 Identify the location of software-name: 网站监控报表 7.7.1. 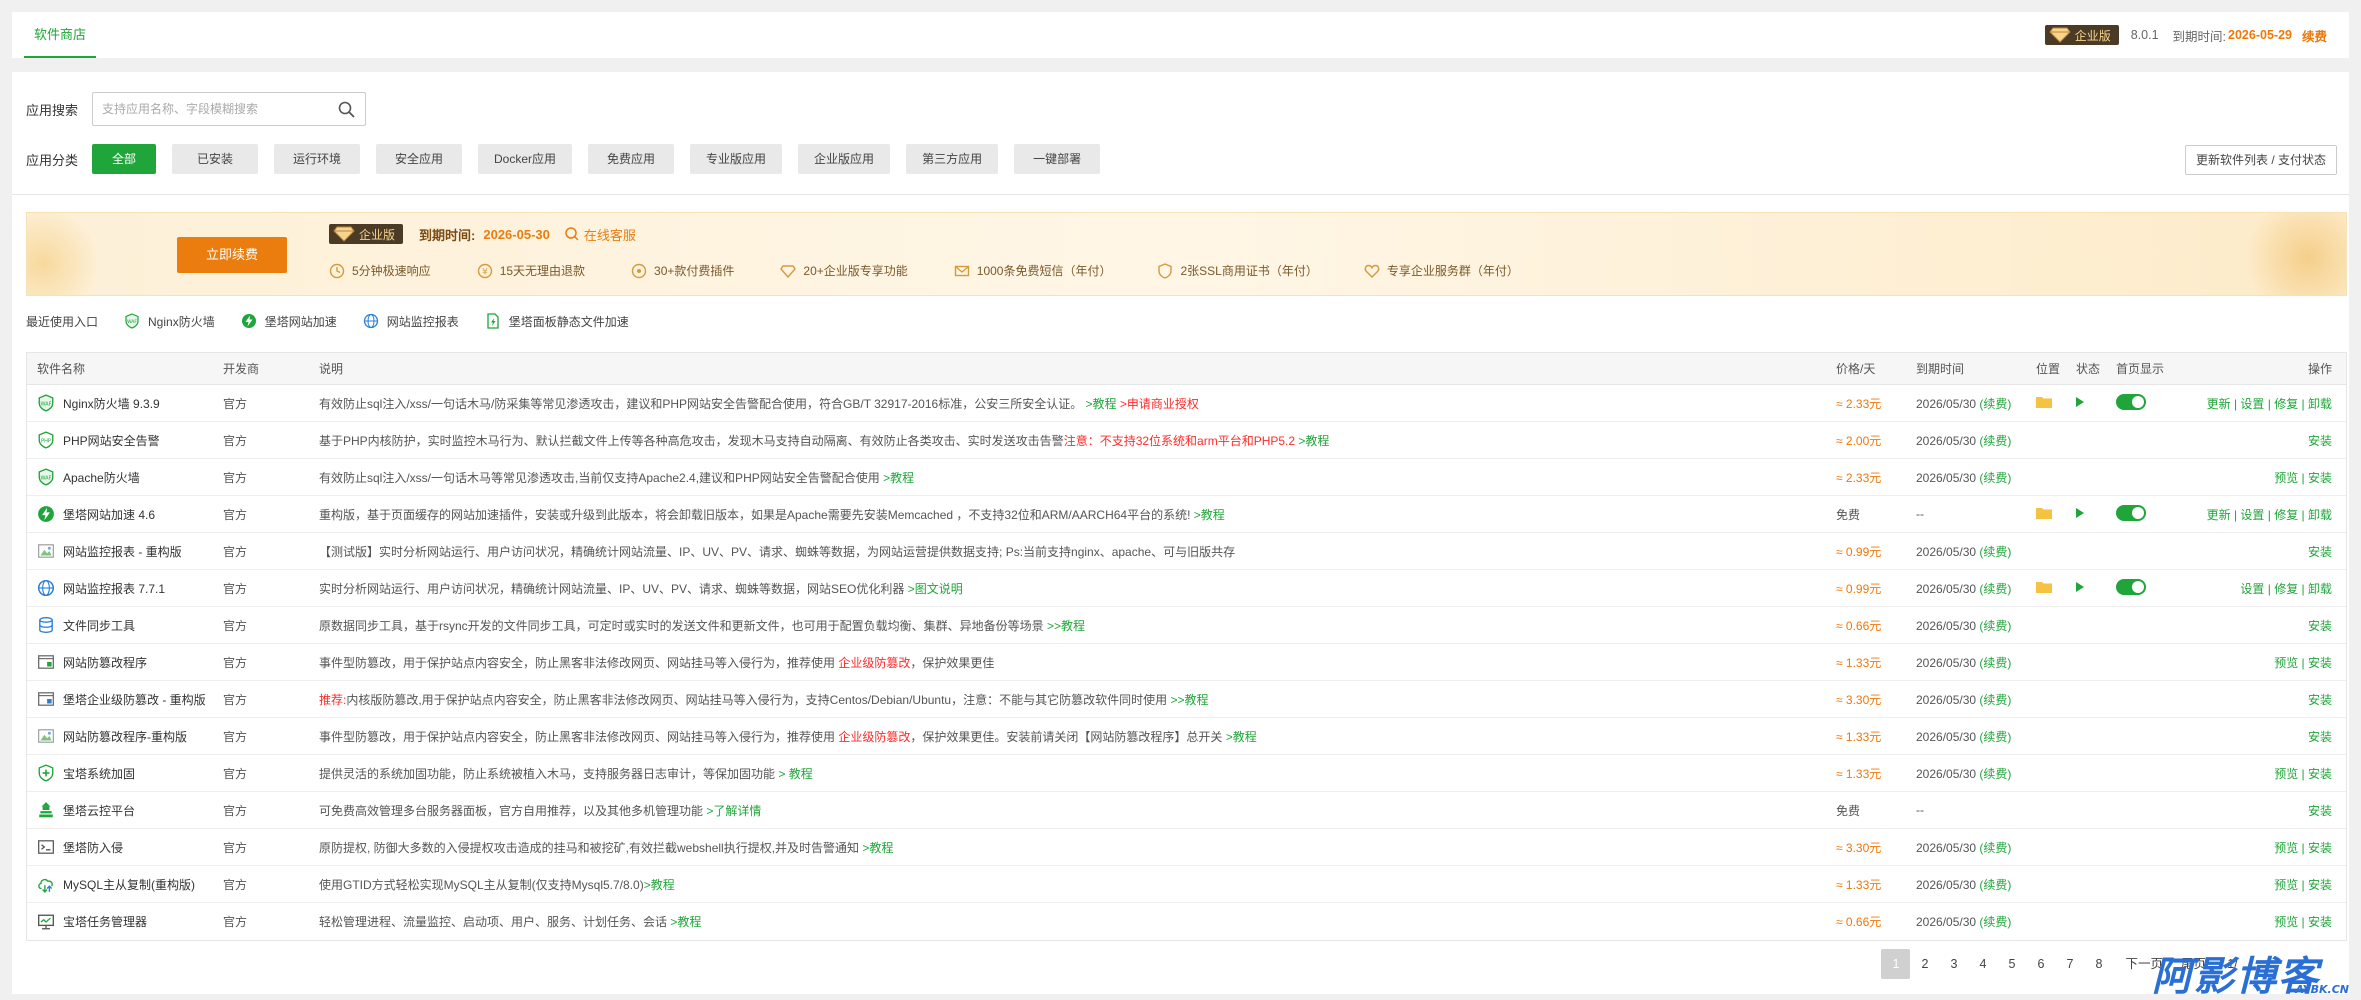
(122, 588).